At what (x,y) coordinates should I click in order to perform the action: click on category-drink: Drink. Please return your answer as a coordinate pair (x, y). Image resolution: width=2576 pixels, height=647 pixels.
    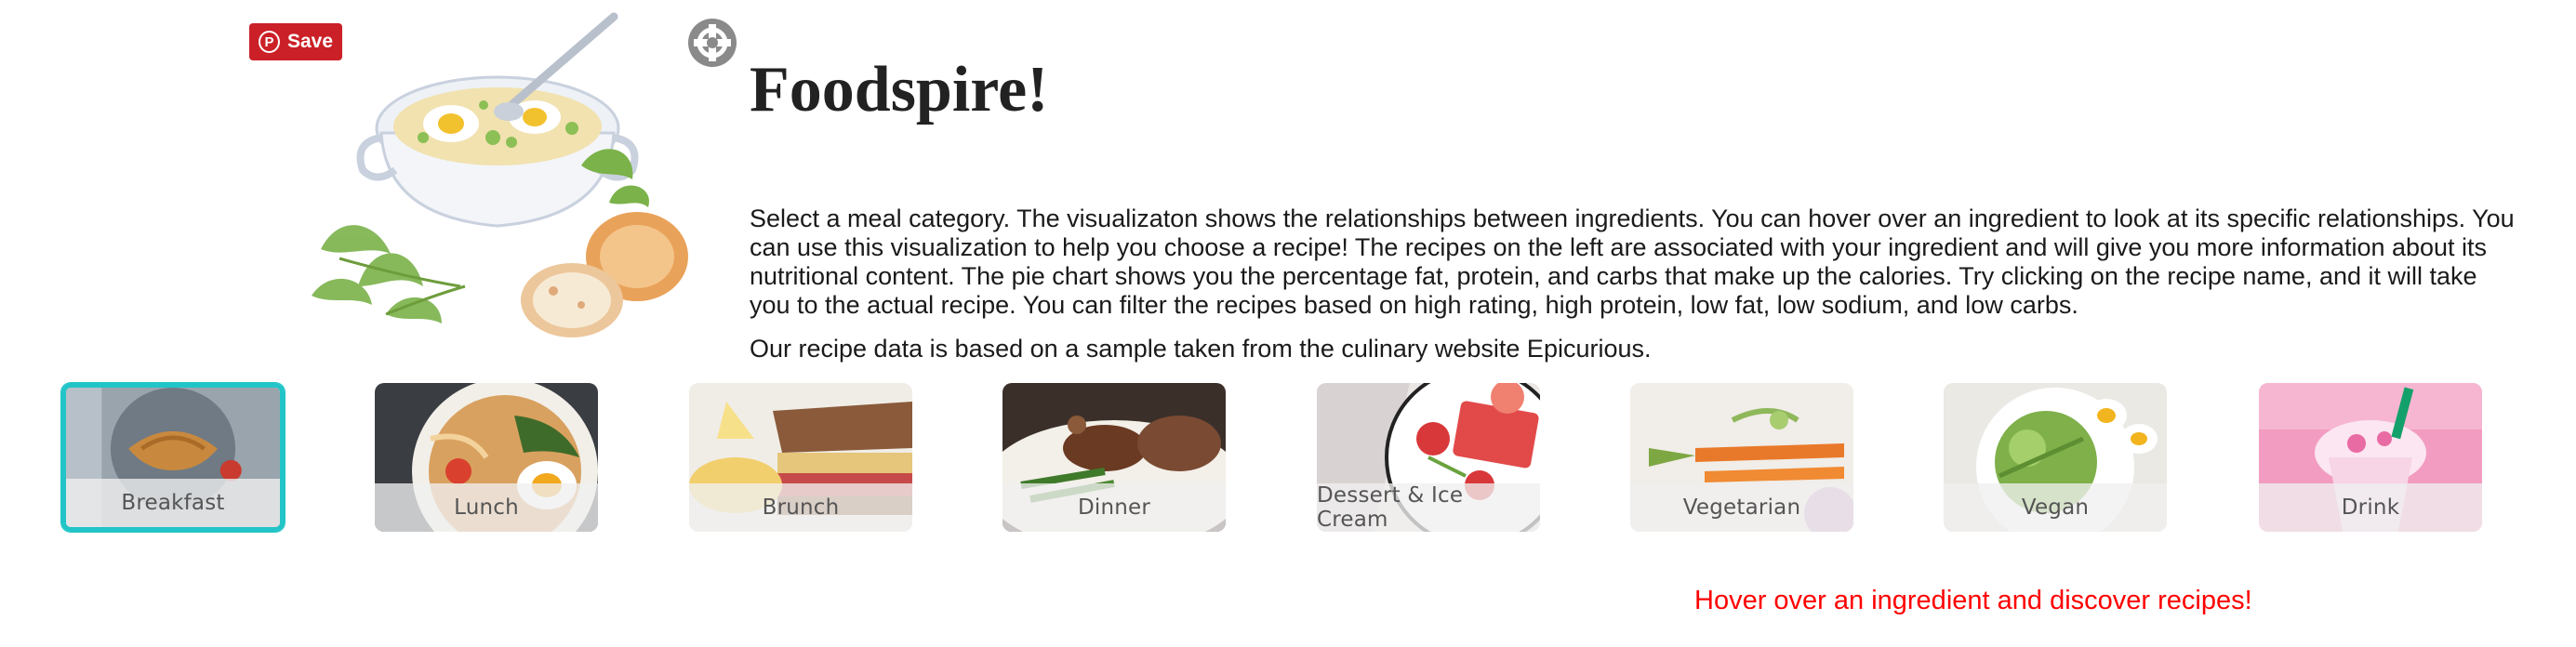
    Looking at the image, I should click on (2370, 458).